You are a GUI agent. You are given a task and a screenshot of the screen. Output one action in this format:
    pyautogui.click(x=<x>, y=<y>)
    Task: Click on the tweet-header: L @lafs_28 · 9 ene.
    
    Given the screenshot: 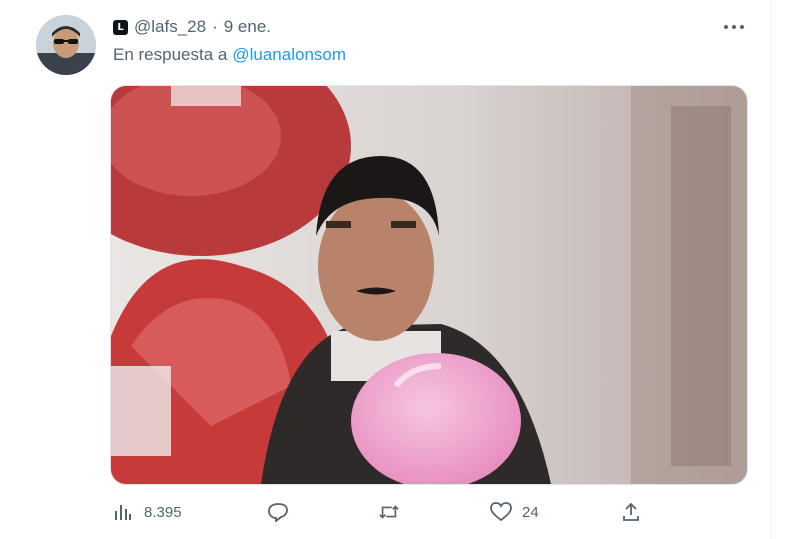 What is the action you would take?
    pyautogui.click(x=192, y=27)
    